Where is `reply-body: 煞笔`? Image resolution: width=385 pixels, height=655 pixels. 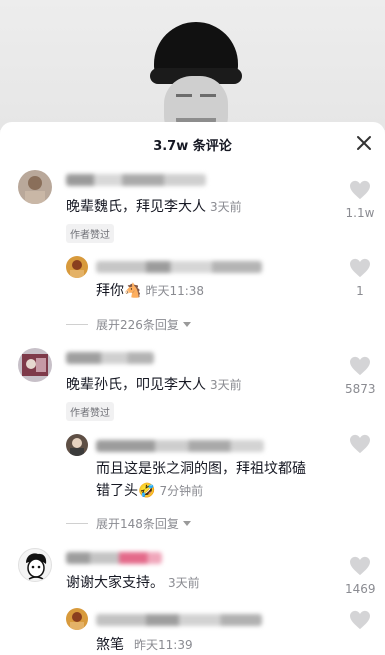 reply-body: 煞笔 is located at coordinates (110, 645).